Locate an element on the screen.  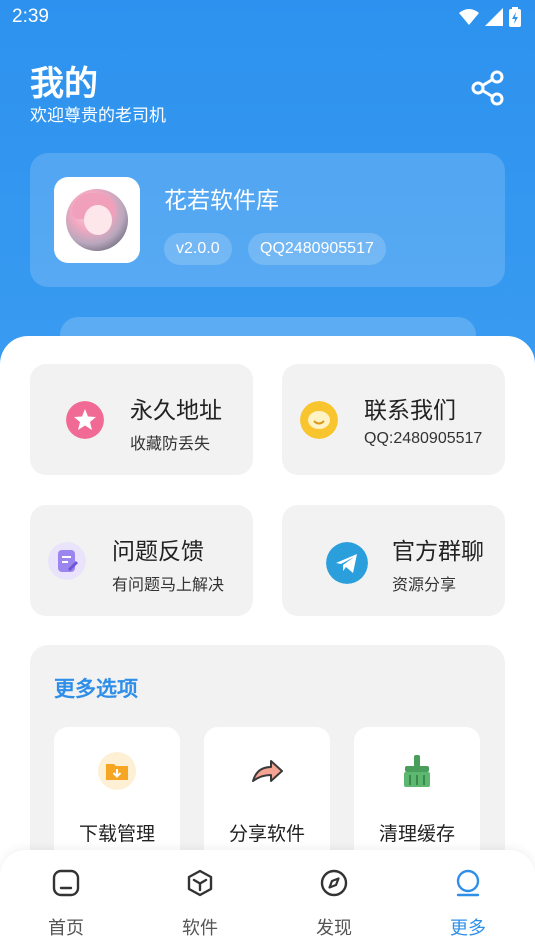
card-title: 联系我们 is located at coordinates (410, 411).